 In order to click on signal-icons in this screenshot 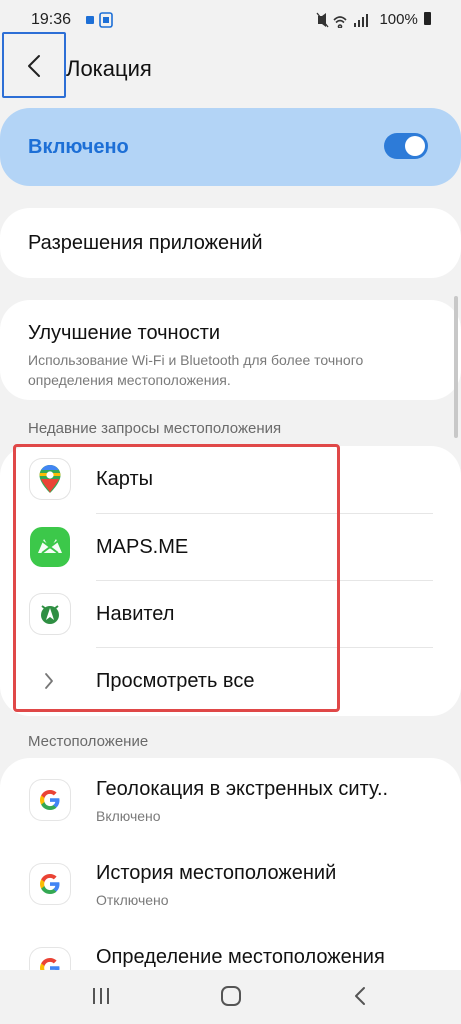, I will do `click(350, 20)`.